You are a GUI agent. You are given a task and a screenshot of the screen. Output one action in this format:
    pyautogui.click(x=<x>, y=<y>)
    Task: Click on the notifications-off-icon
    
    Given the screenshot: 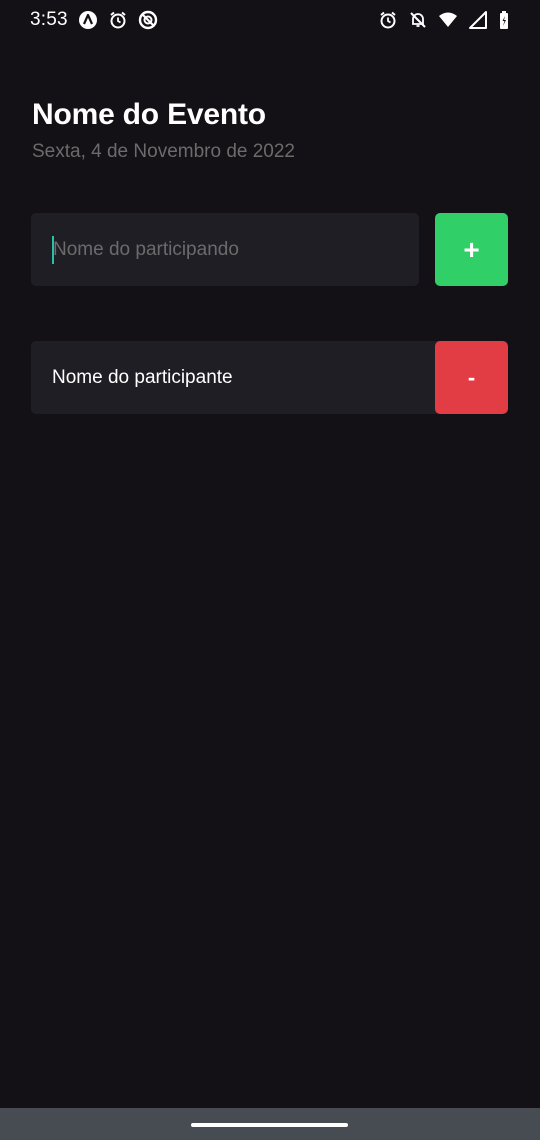 What is the action you would take?
    pyautogui.click(x=418, y=20)
    